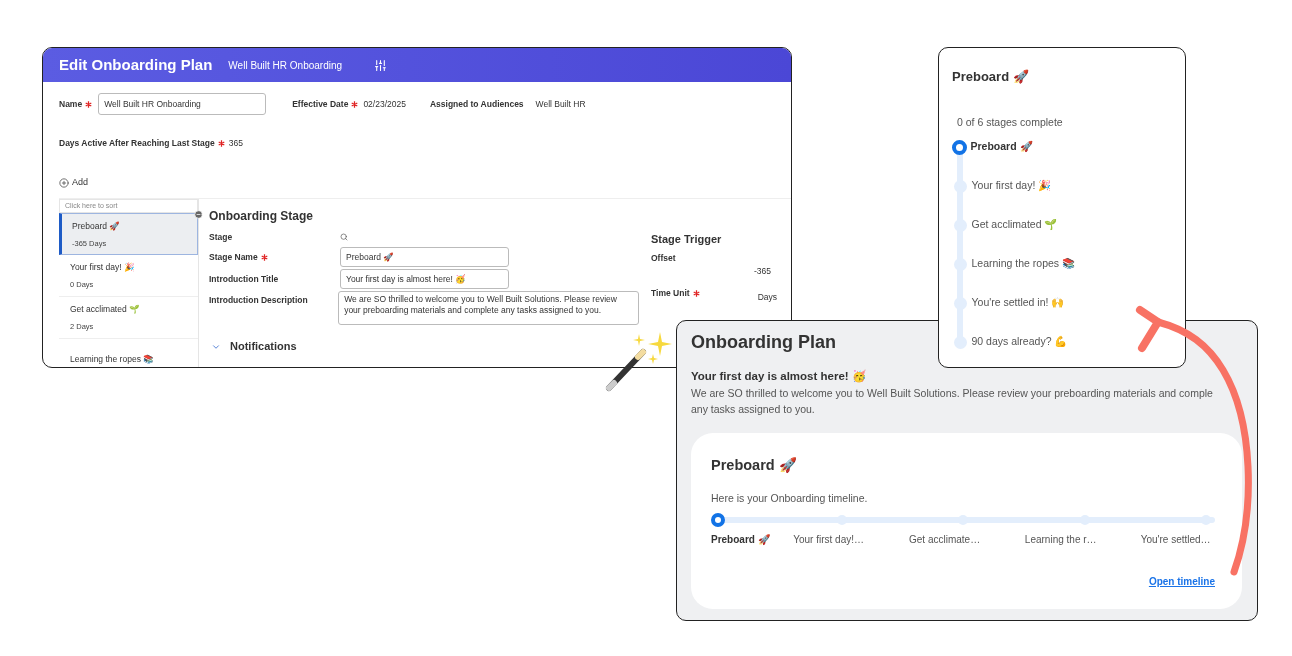 This screenshot has height=656, width=1292. Describe the element at coordinates (687, 240) in the screenshot. I see `trigger-title: Stage Trigger` at that location.